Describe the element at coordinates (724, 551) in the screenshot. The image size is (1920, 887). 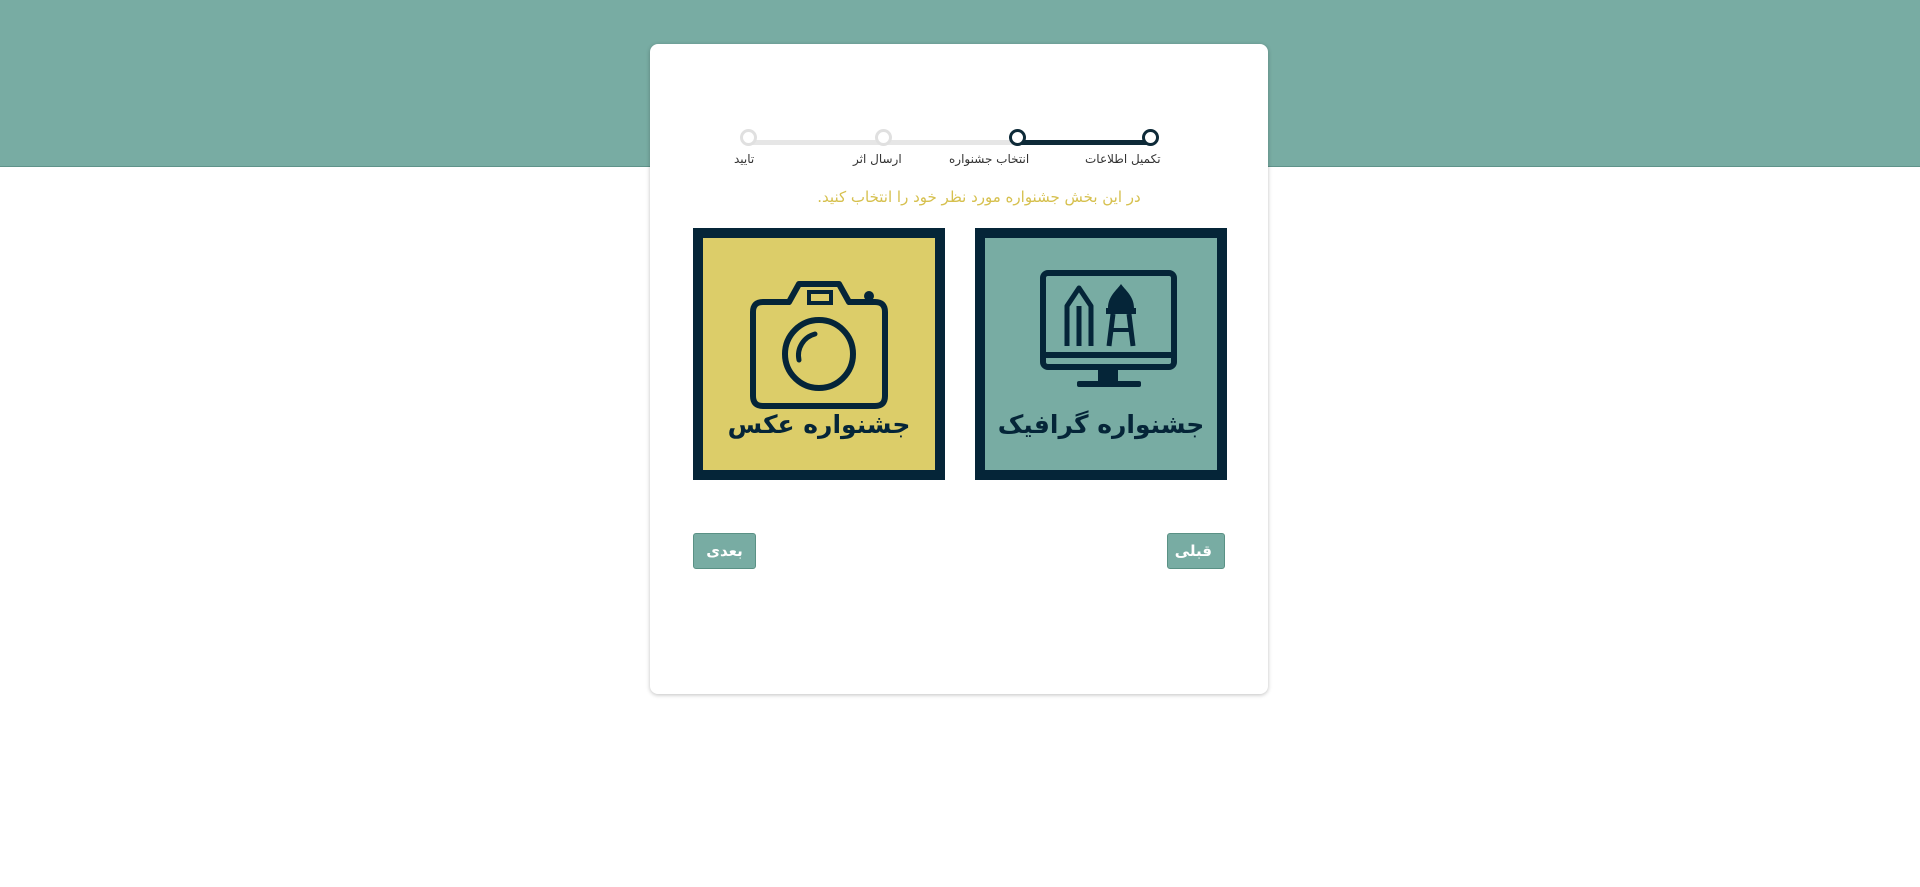
I see `next-button: بعدی` at that location.